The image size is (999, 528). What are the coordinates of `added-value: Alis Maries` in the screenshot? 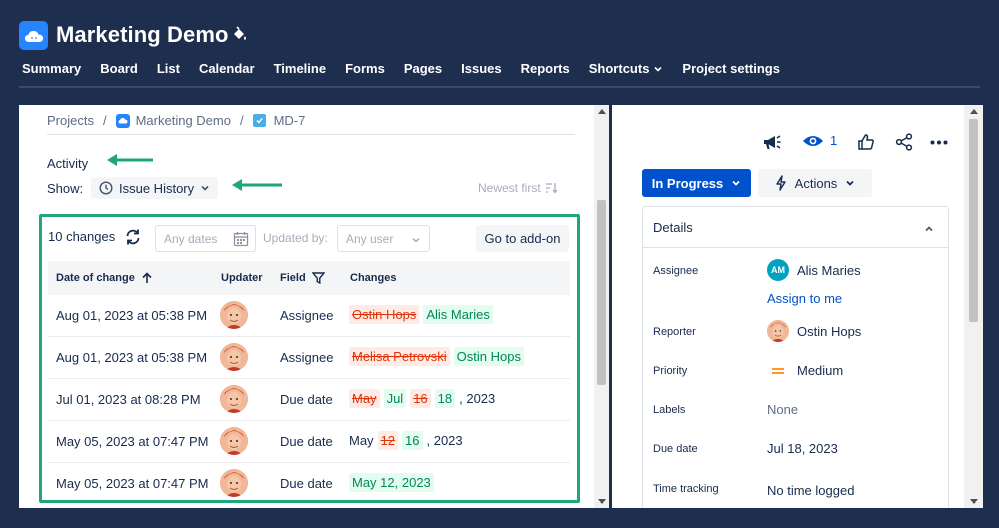 It's located at (458, 314).